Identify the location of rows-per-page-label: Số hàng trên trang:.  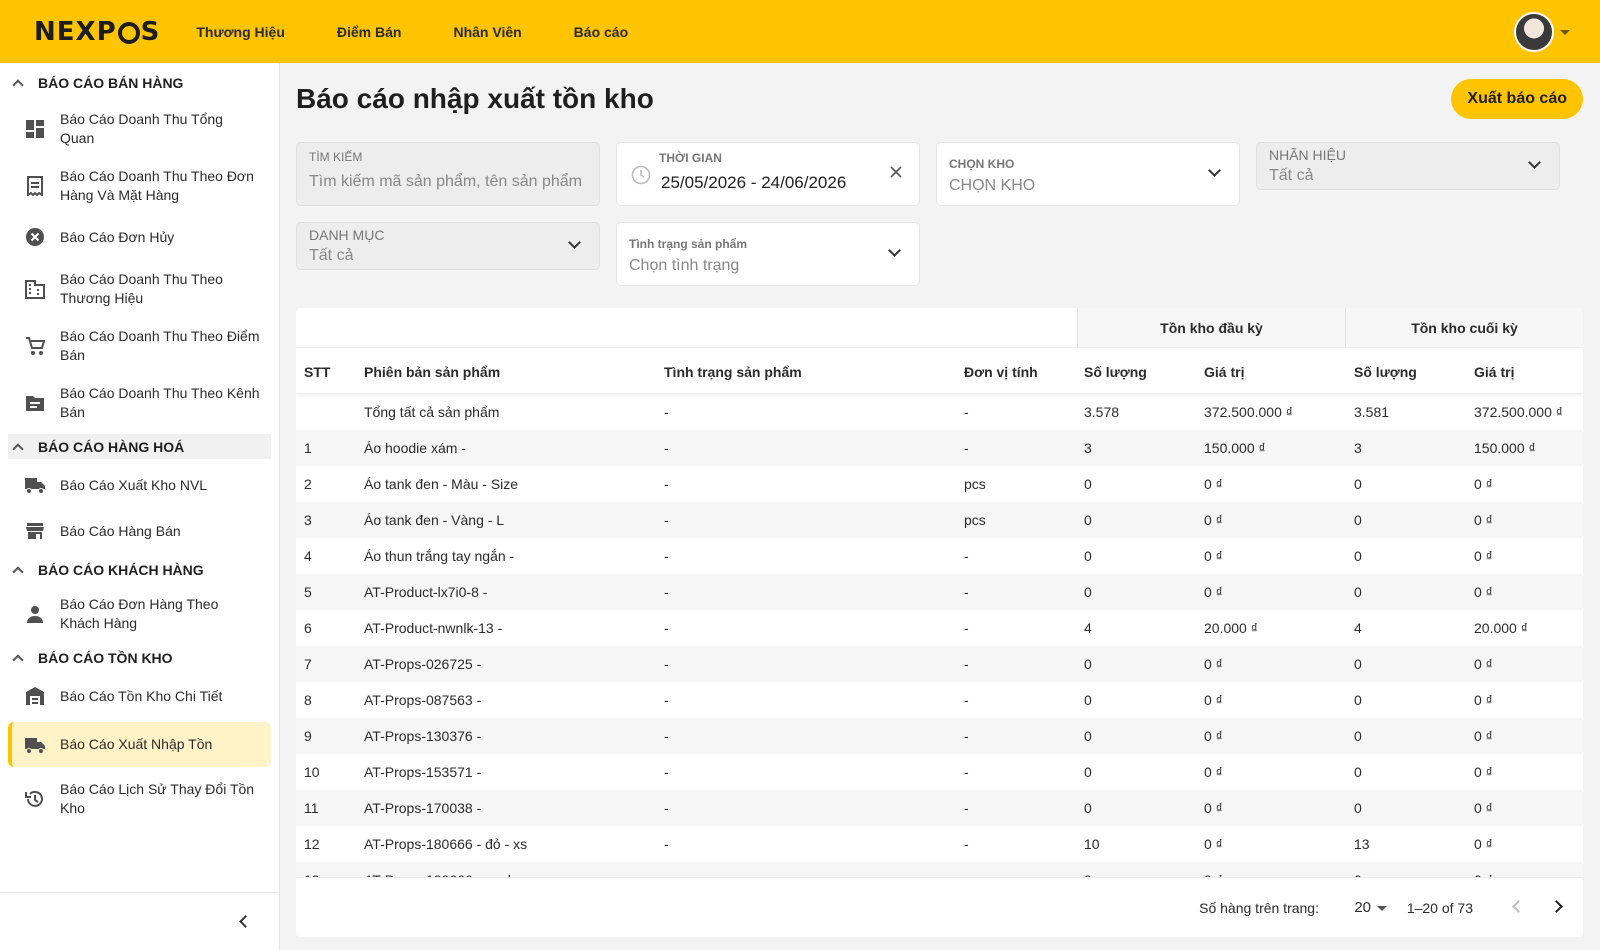
(1259, 908).